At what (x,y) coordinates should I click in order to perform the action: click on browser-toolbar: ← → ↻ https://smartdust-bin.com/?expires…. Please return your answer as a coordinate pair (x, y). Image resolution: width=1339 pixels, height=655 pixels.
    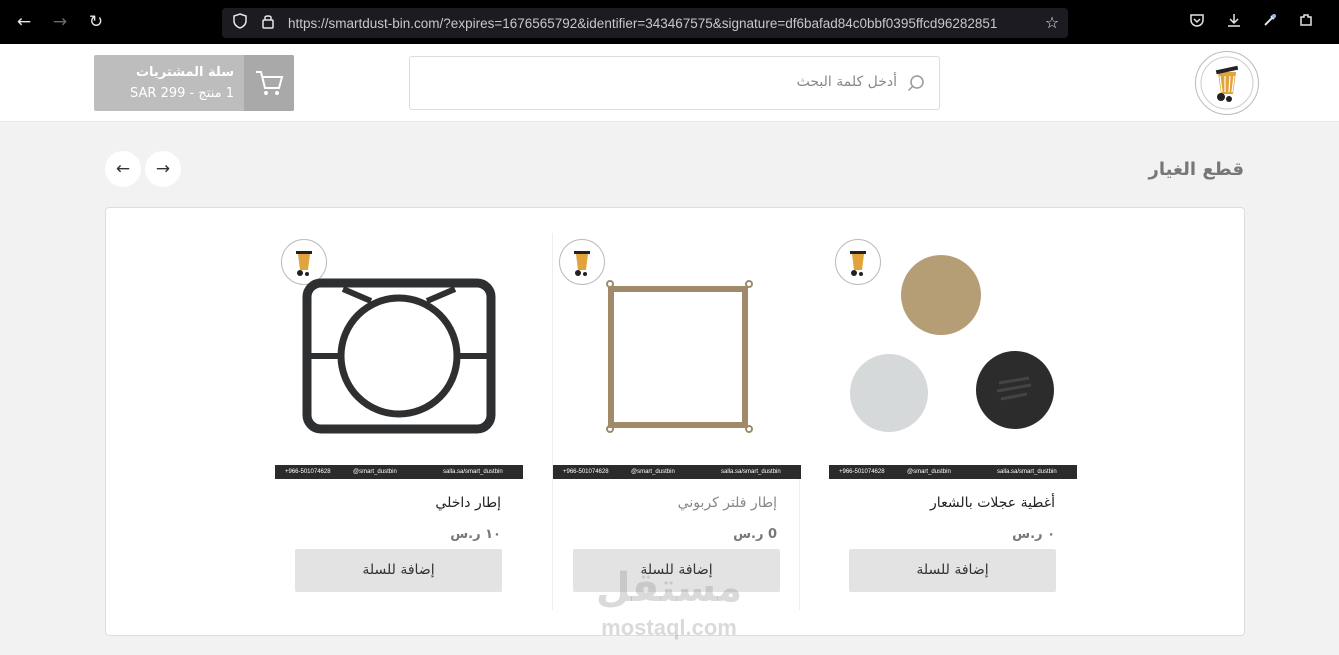
    Looking at the image, I should click on (669, 22).